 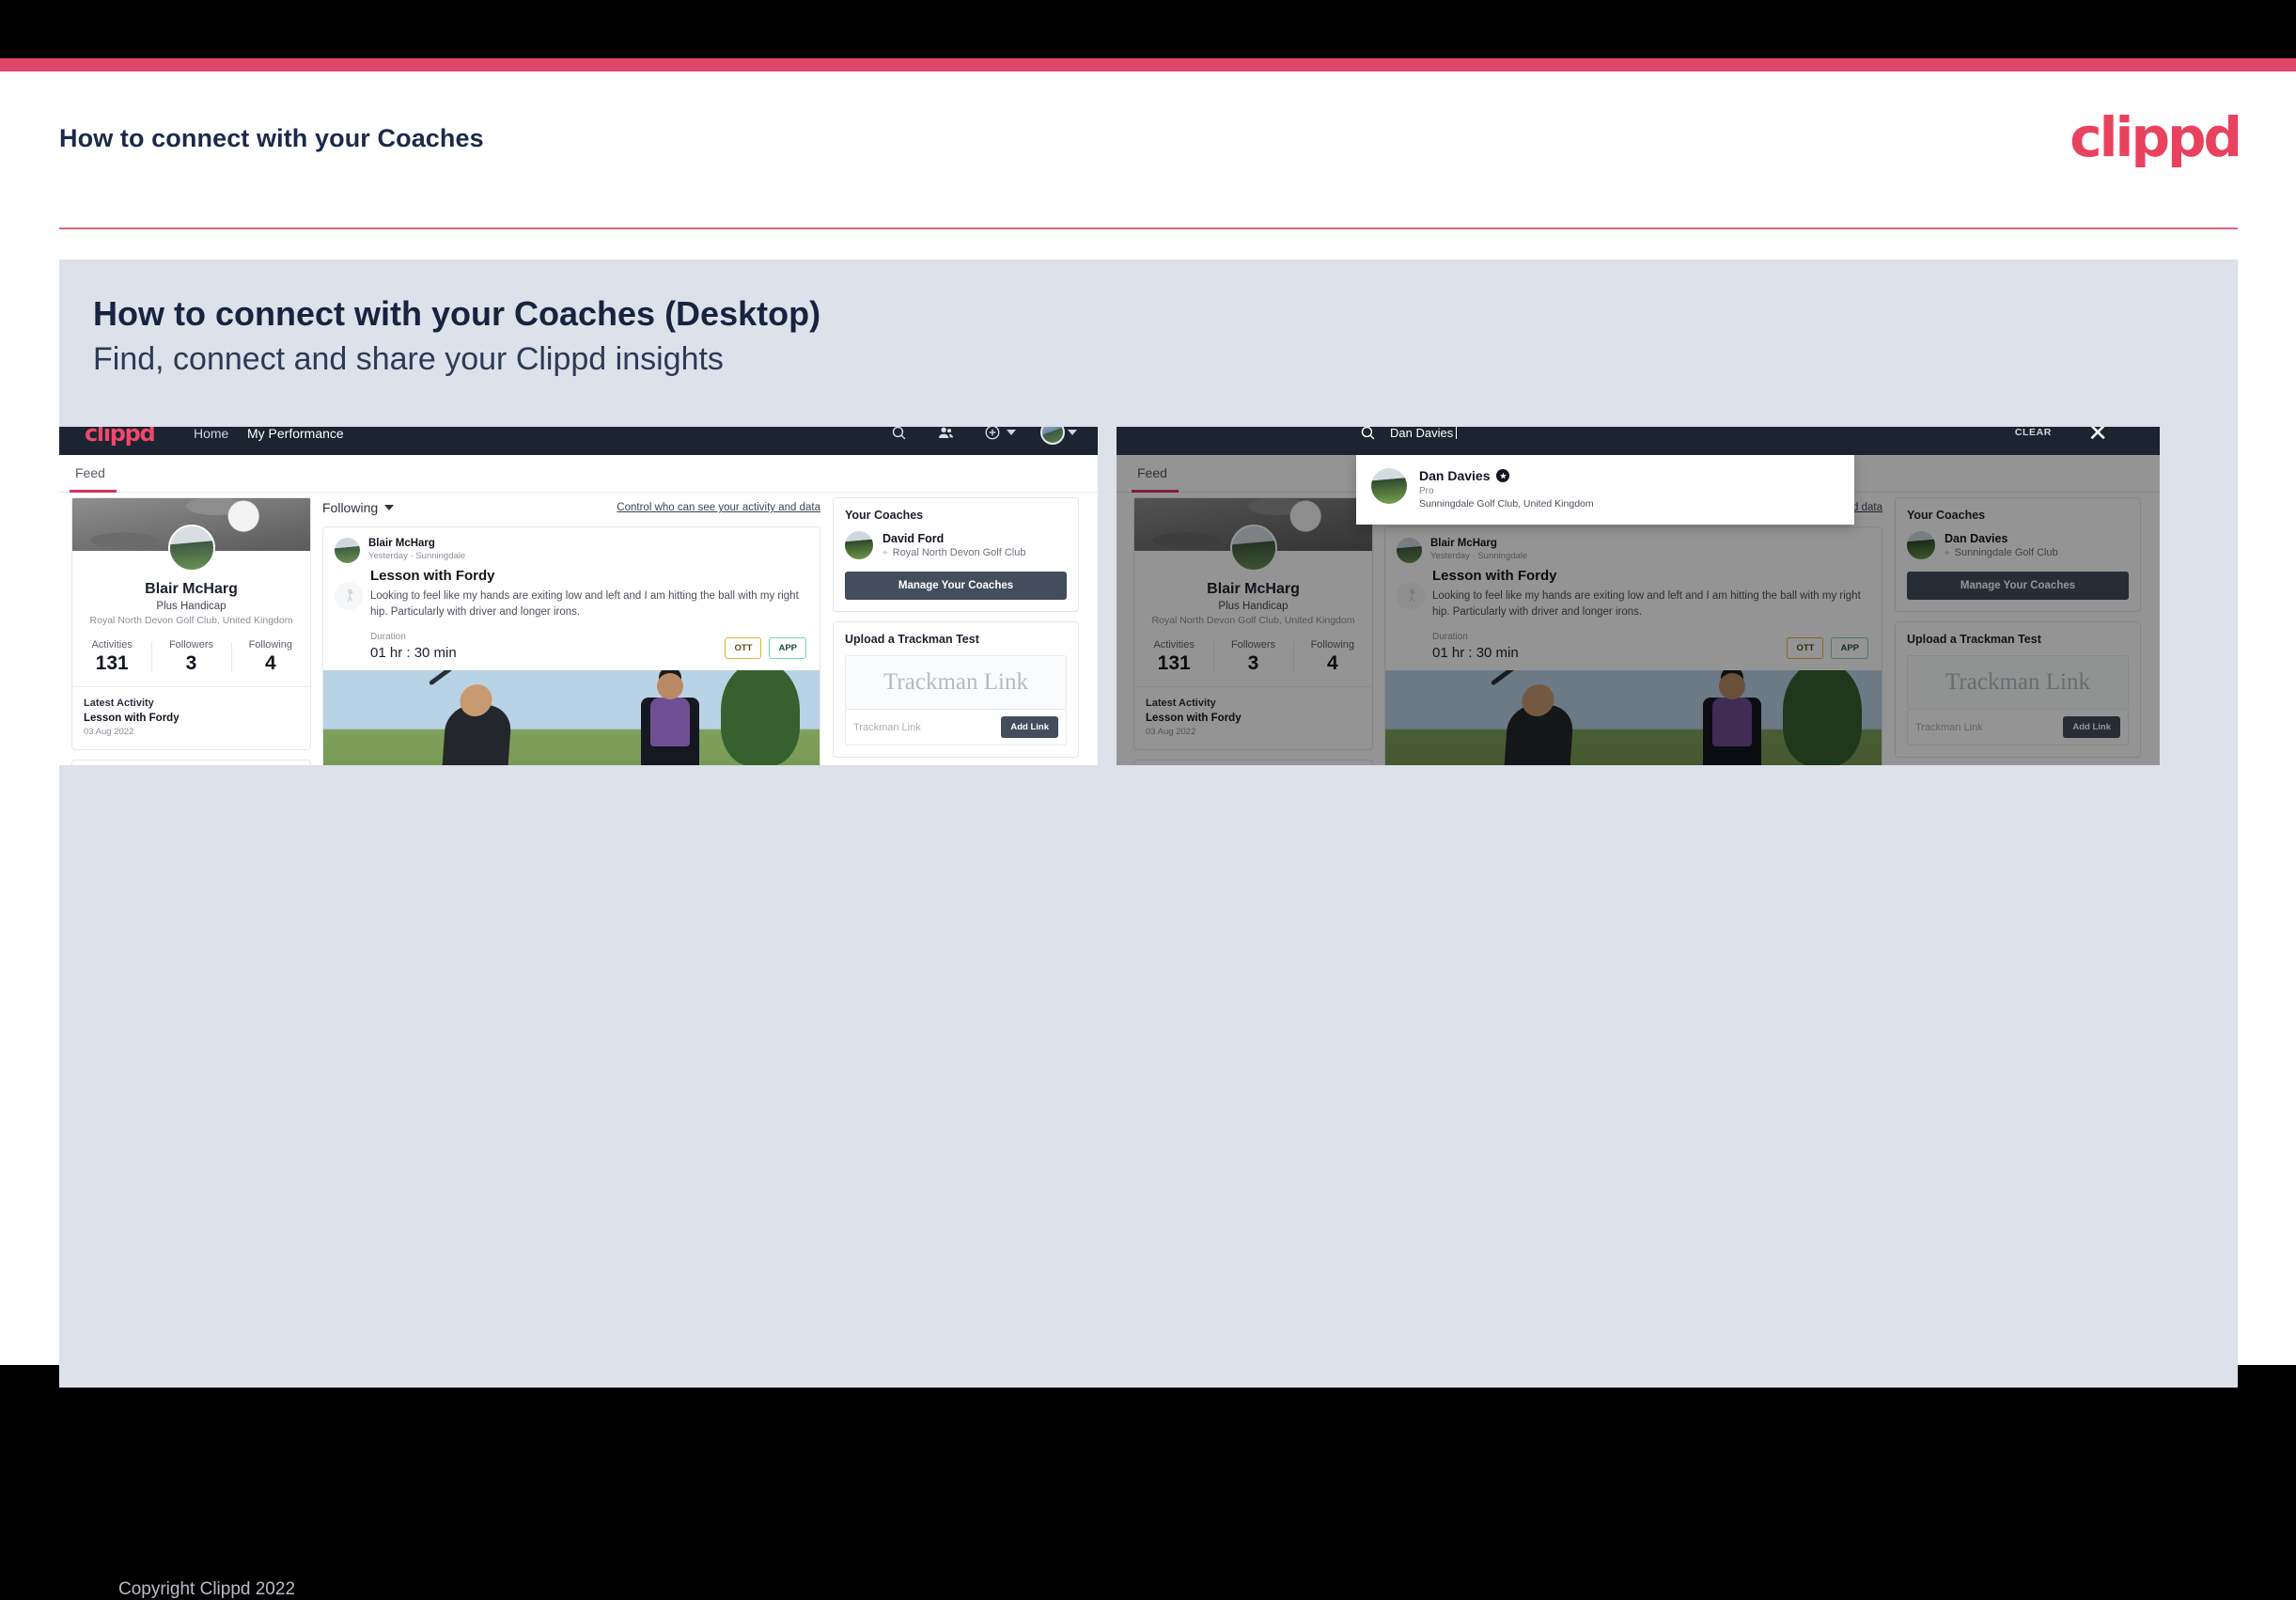 What do you see at coordinates (111, 657) in the screenshot?
I see `stat-activities: Activities 131` at bounding box center [111, 657].